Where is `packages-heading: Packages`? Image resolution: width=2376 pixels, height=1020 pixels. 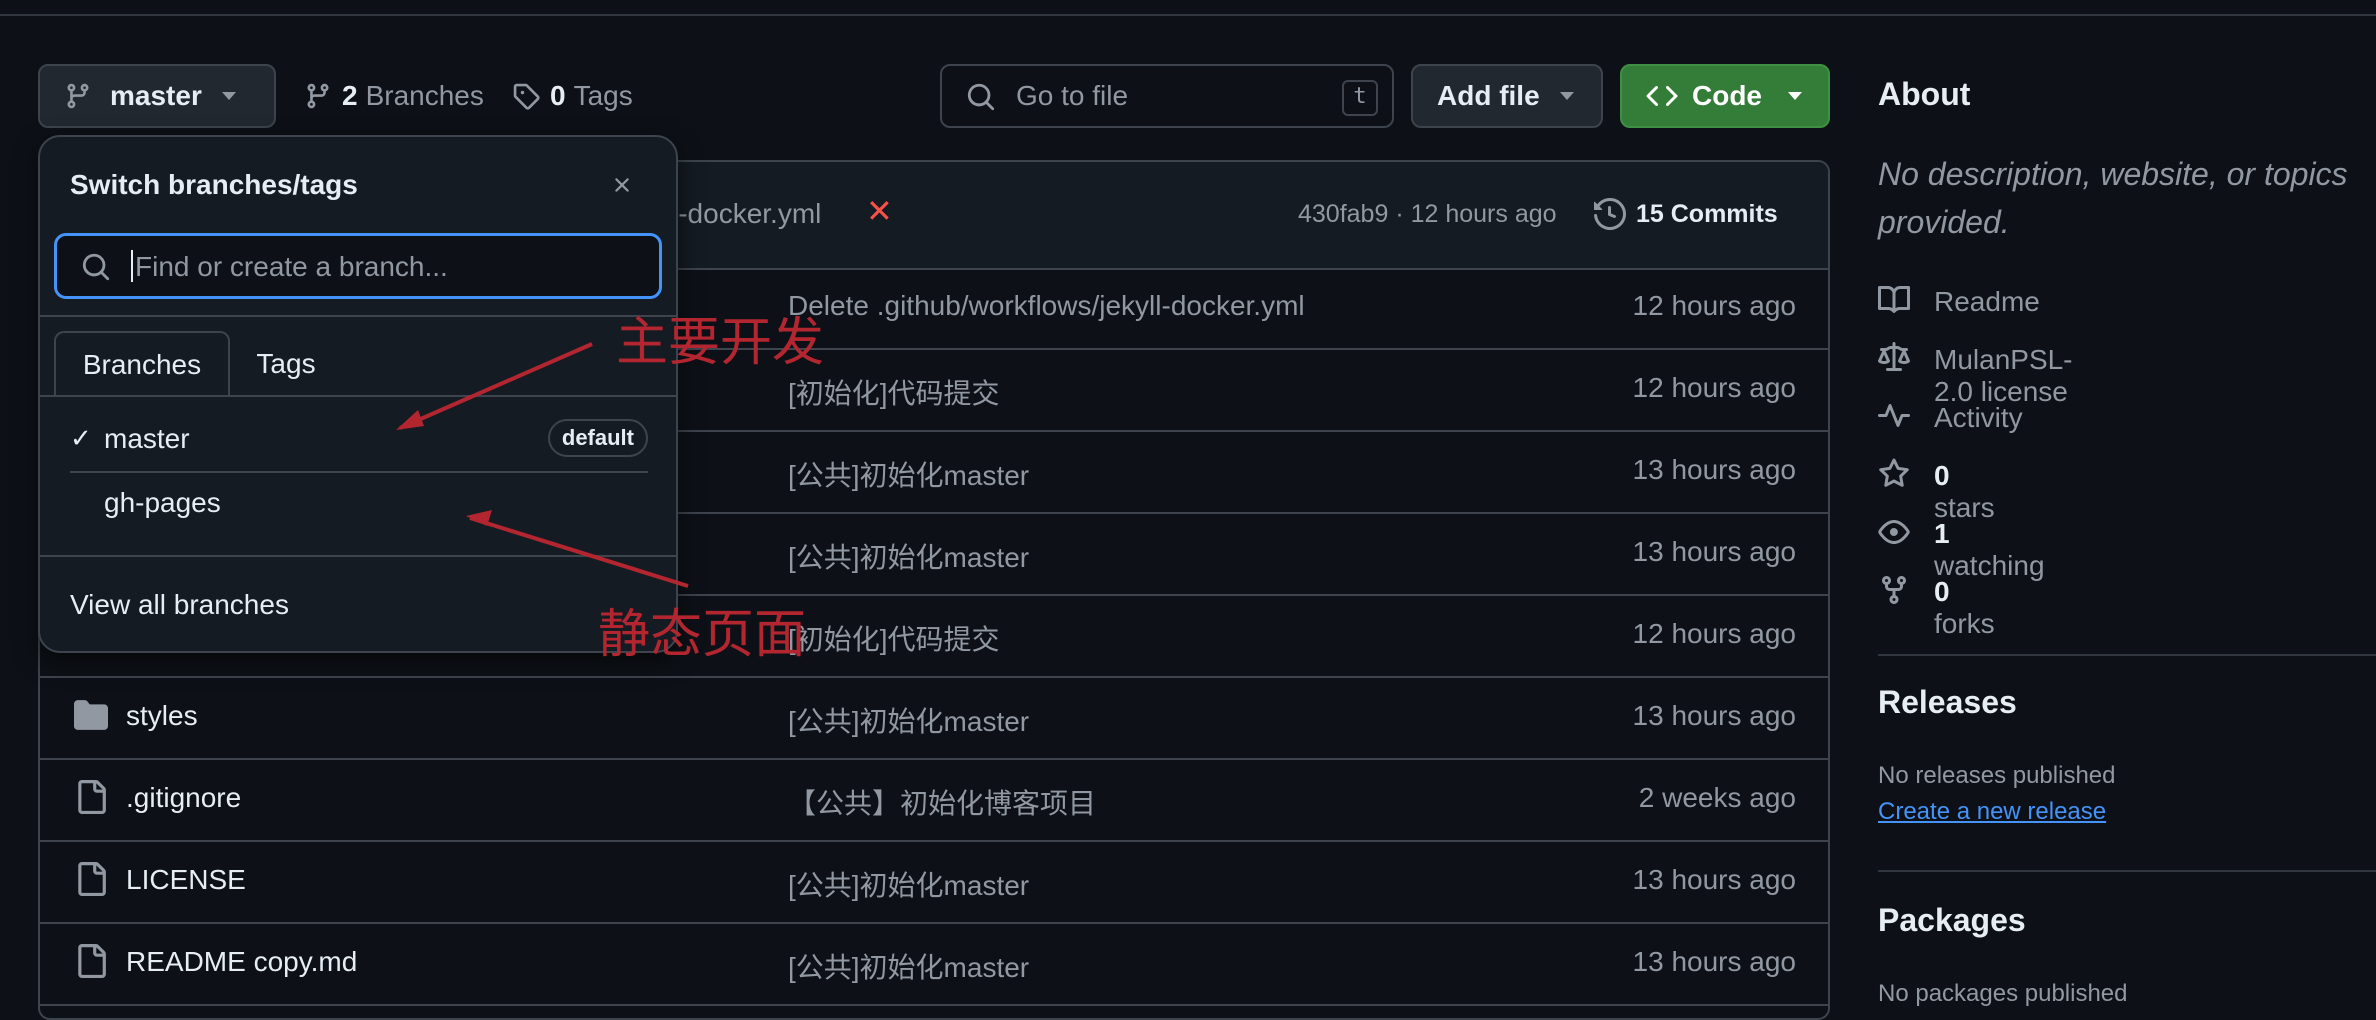
packages-heading: Packages is located at coordinates (1952, 920).